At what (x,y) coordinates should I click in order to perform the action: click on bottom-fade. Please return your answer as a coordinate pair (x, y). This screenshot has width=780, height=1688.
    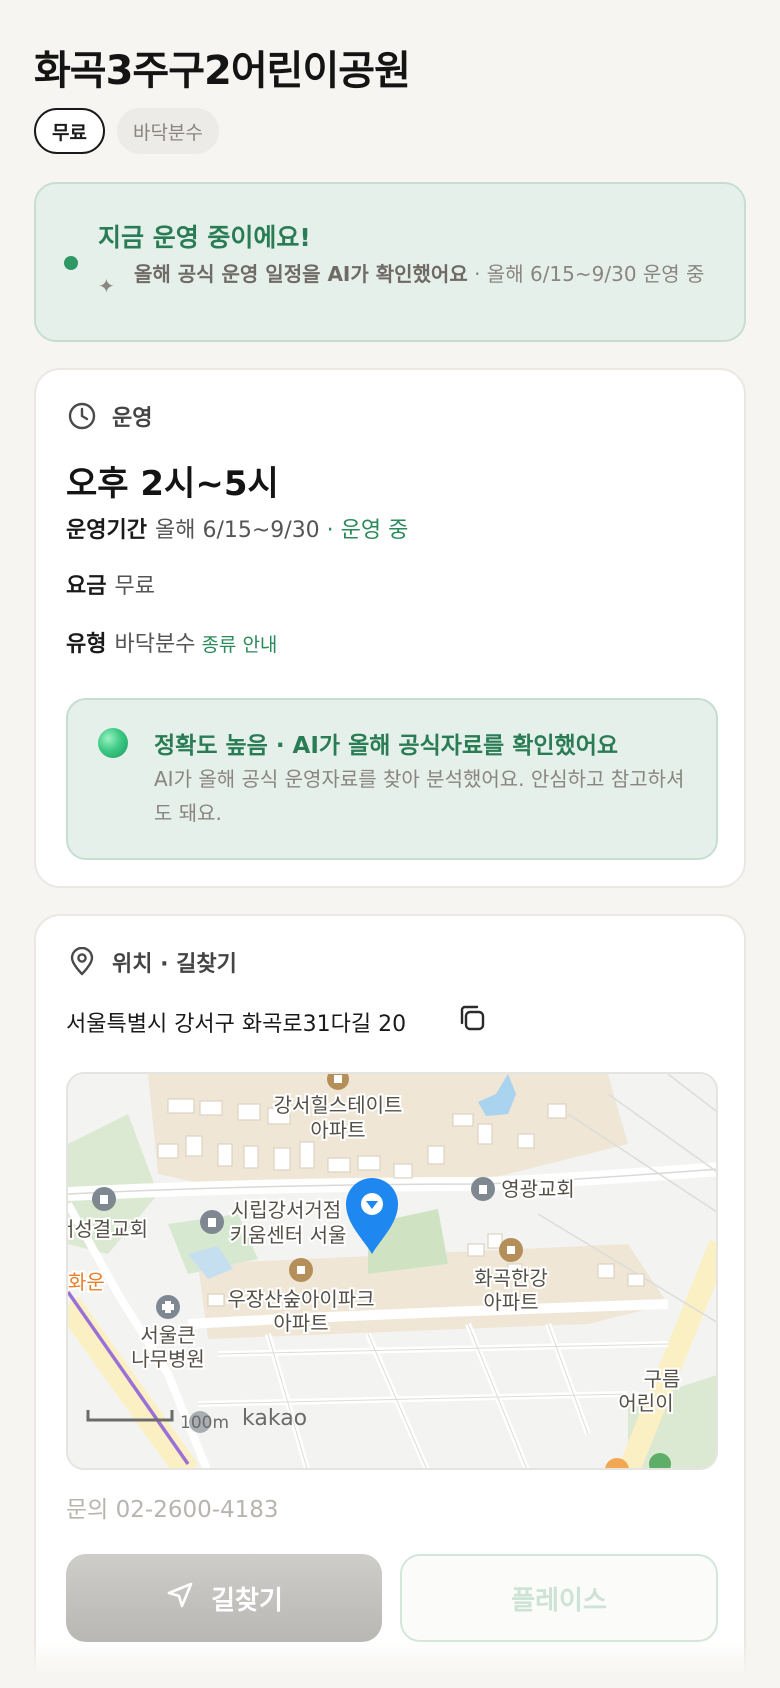
    Looking at the image, I should click on (390, 1664).